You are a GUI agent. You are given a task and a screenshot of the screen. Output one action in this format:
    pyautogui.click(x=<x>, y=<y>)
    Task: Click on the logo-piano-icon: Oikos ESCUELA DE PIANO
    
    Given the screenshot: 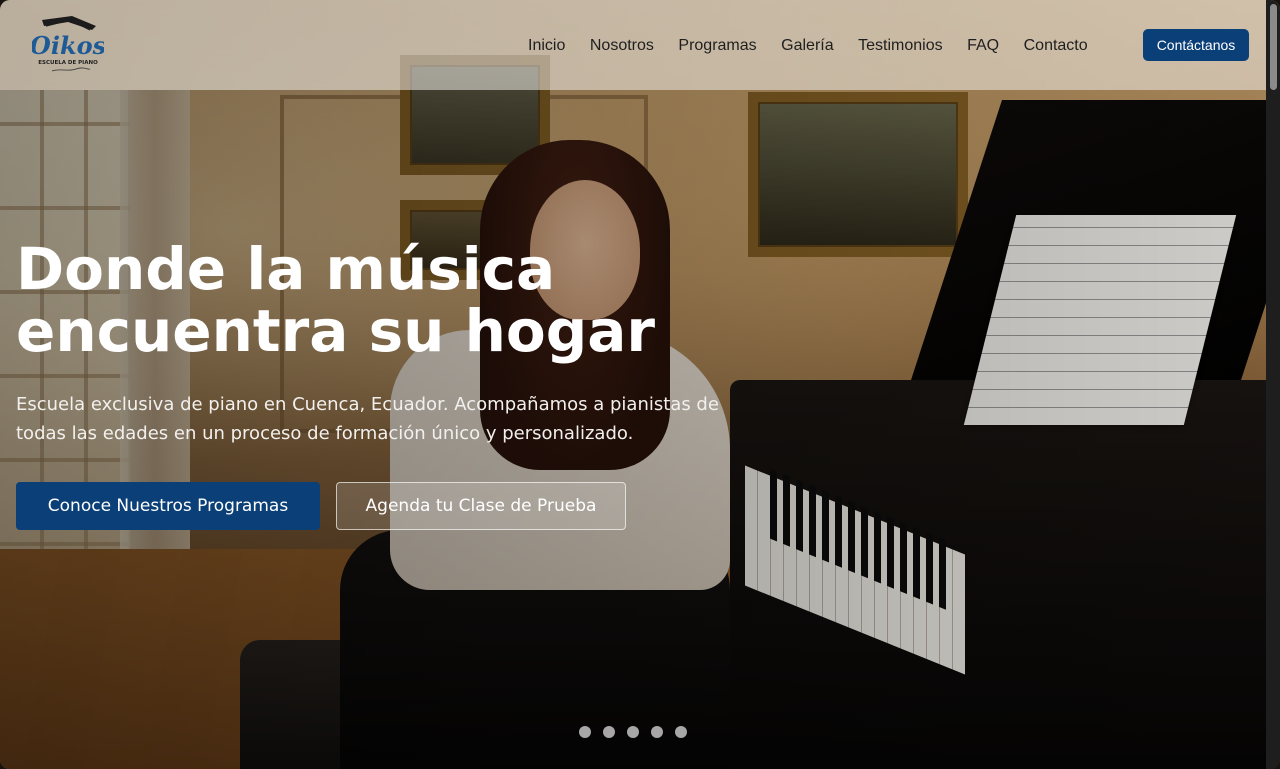 What is the action you would take?
    pyautogui.click(x=68, y=44)
    